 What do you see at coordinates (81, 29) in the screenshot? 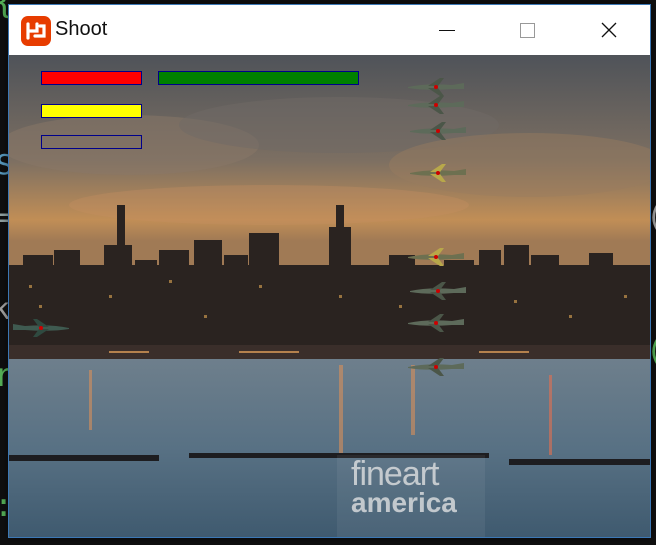
I see `window-title: Shoot` at bounding box center [81, 29].